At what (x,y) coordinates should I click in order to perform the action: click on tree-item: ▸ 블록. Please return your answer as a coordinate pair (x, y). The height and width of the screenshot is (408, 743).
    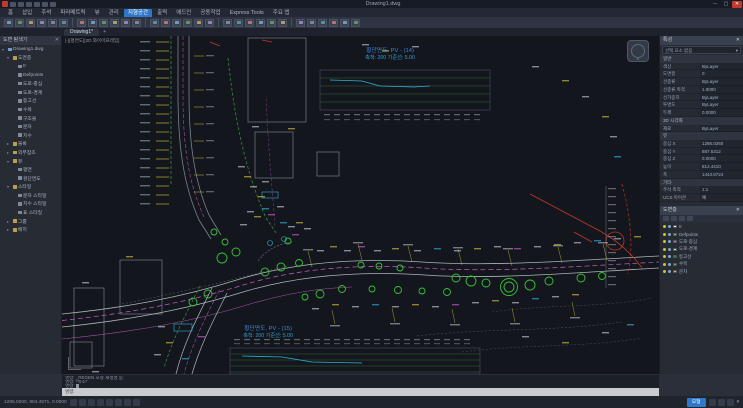
    Looking at the image, I should click on (30, 144).